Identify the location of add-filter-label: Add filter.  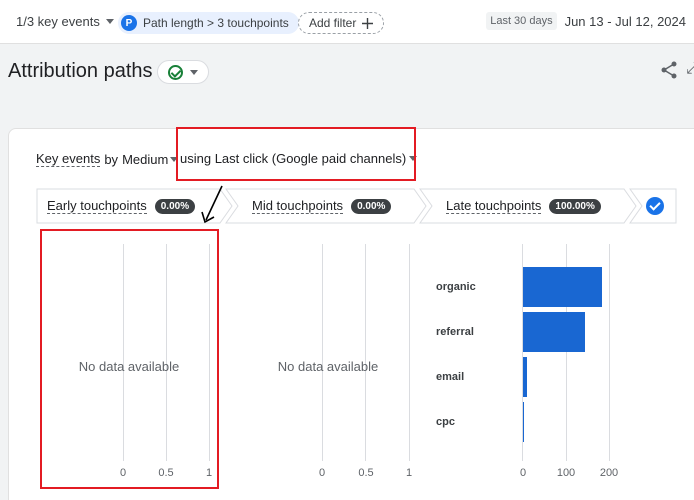
(333, 23).